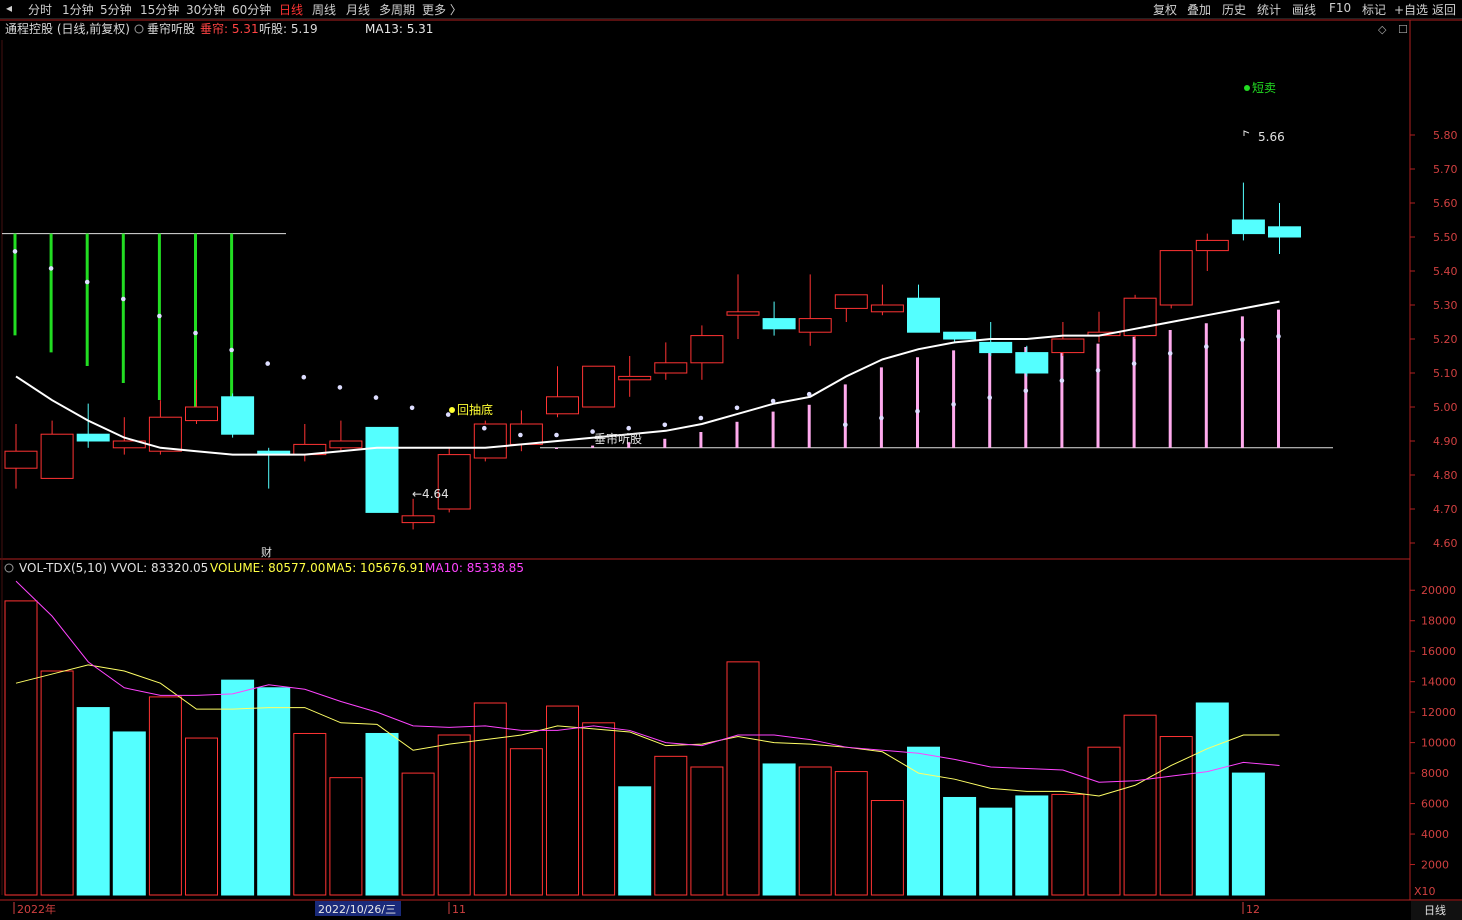 The height and width of the screenshot is (920, 1462). I want to click on price-tick-label: 5.20, so click(1445, 339).